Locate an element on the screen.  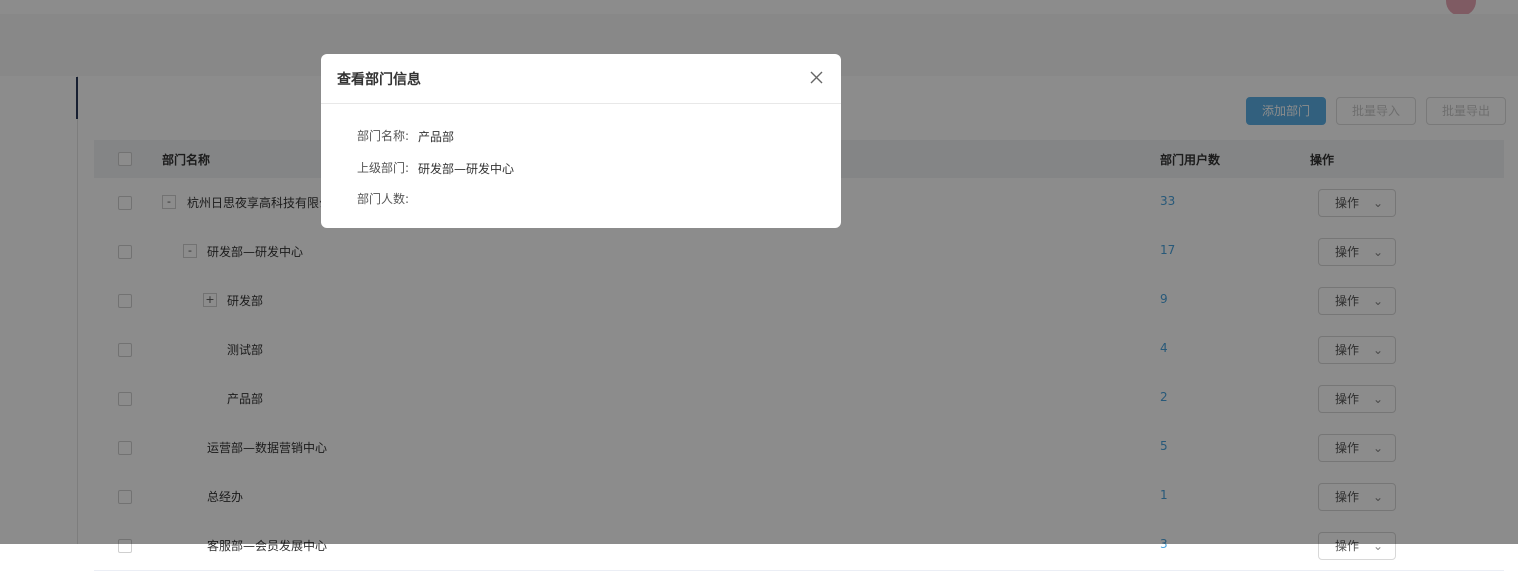
field-label-department-name: 部门名称: is located at coordinates (383, 136).